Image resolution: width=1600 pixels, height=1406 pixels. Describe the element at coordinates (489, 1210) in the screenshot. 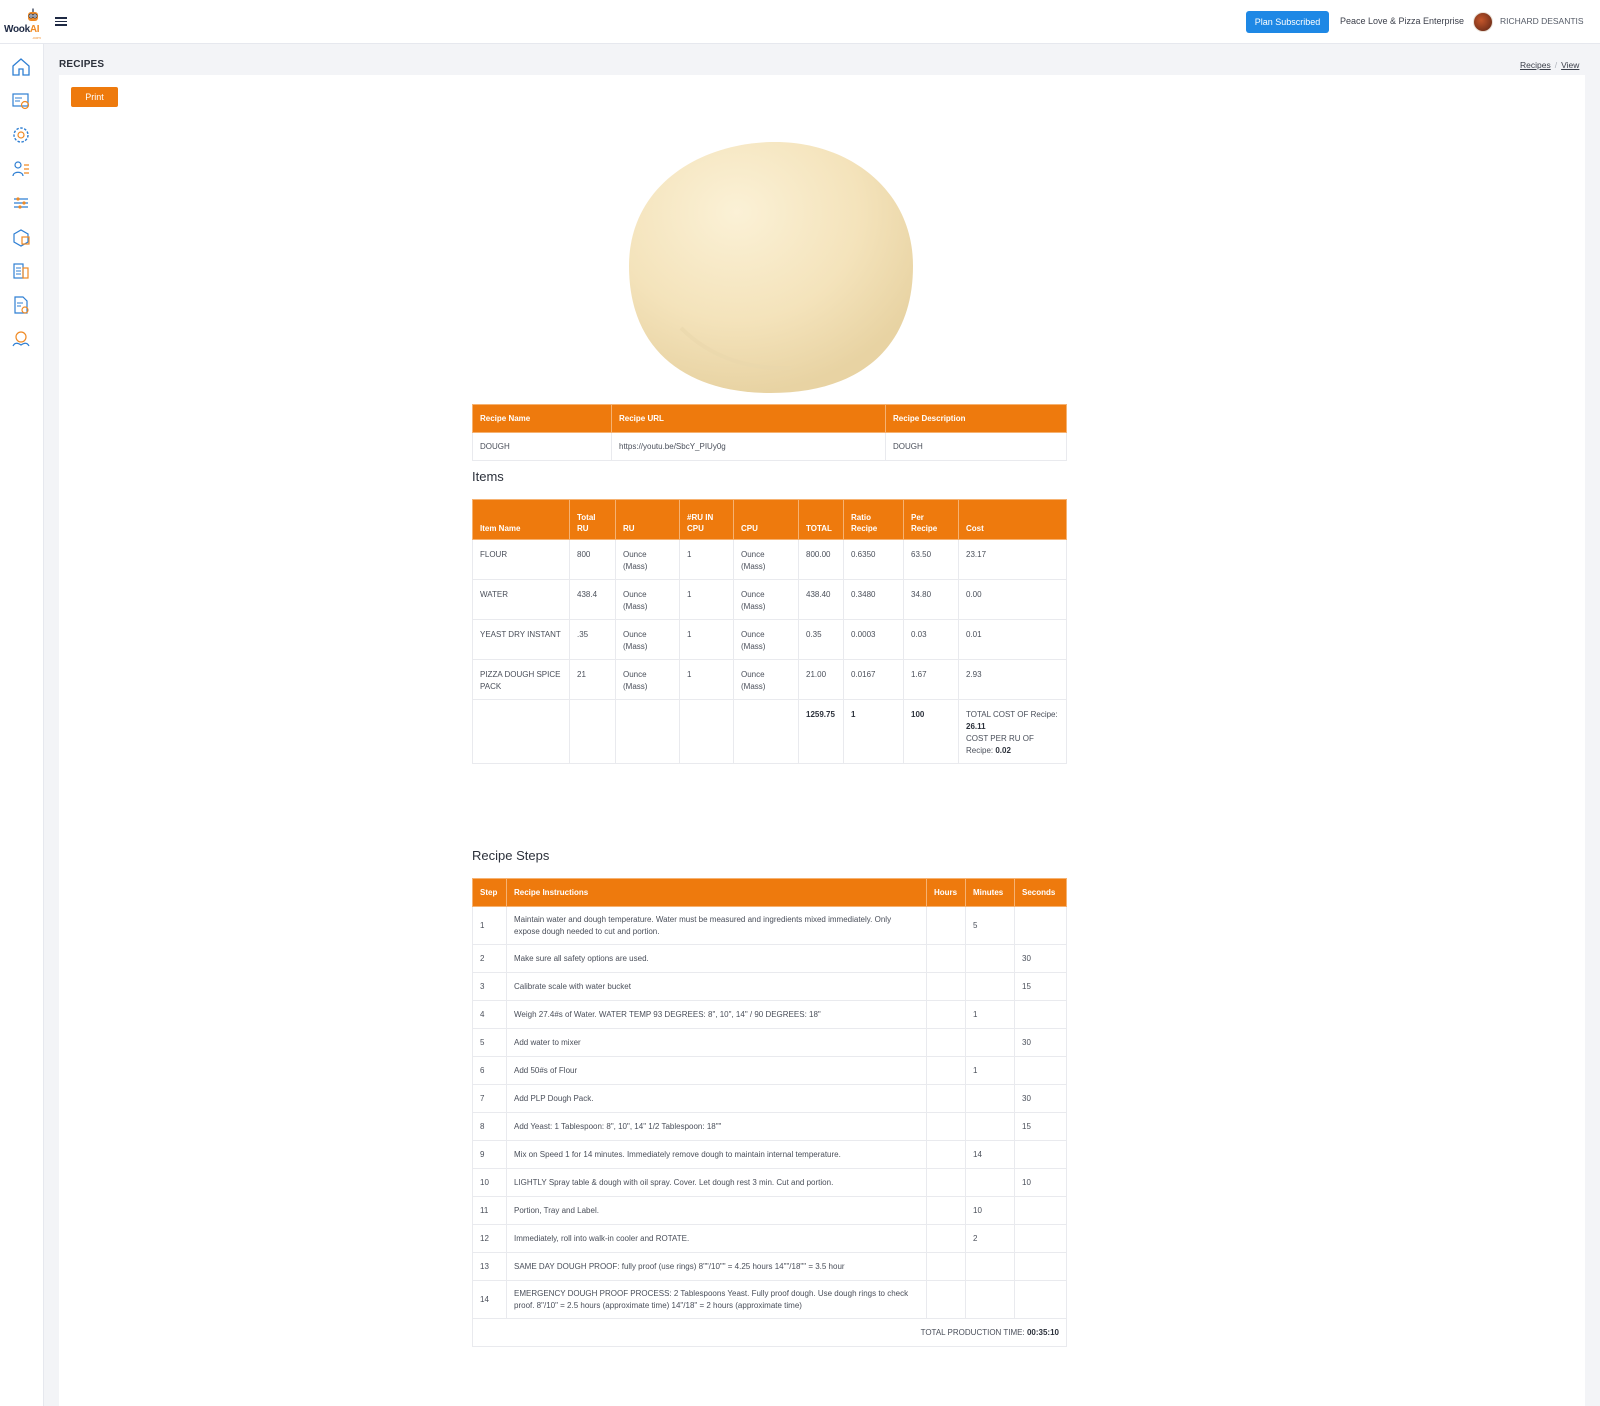

I see `step-number: 11` at that location.